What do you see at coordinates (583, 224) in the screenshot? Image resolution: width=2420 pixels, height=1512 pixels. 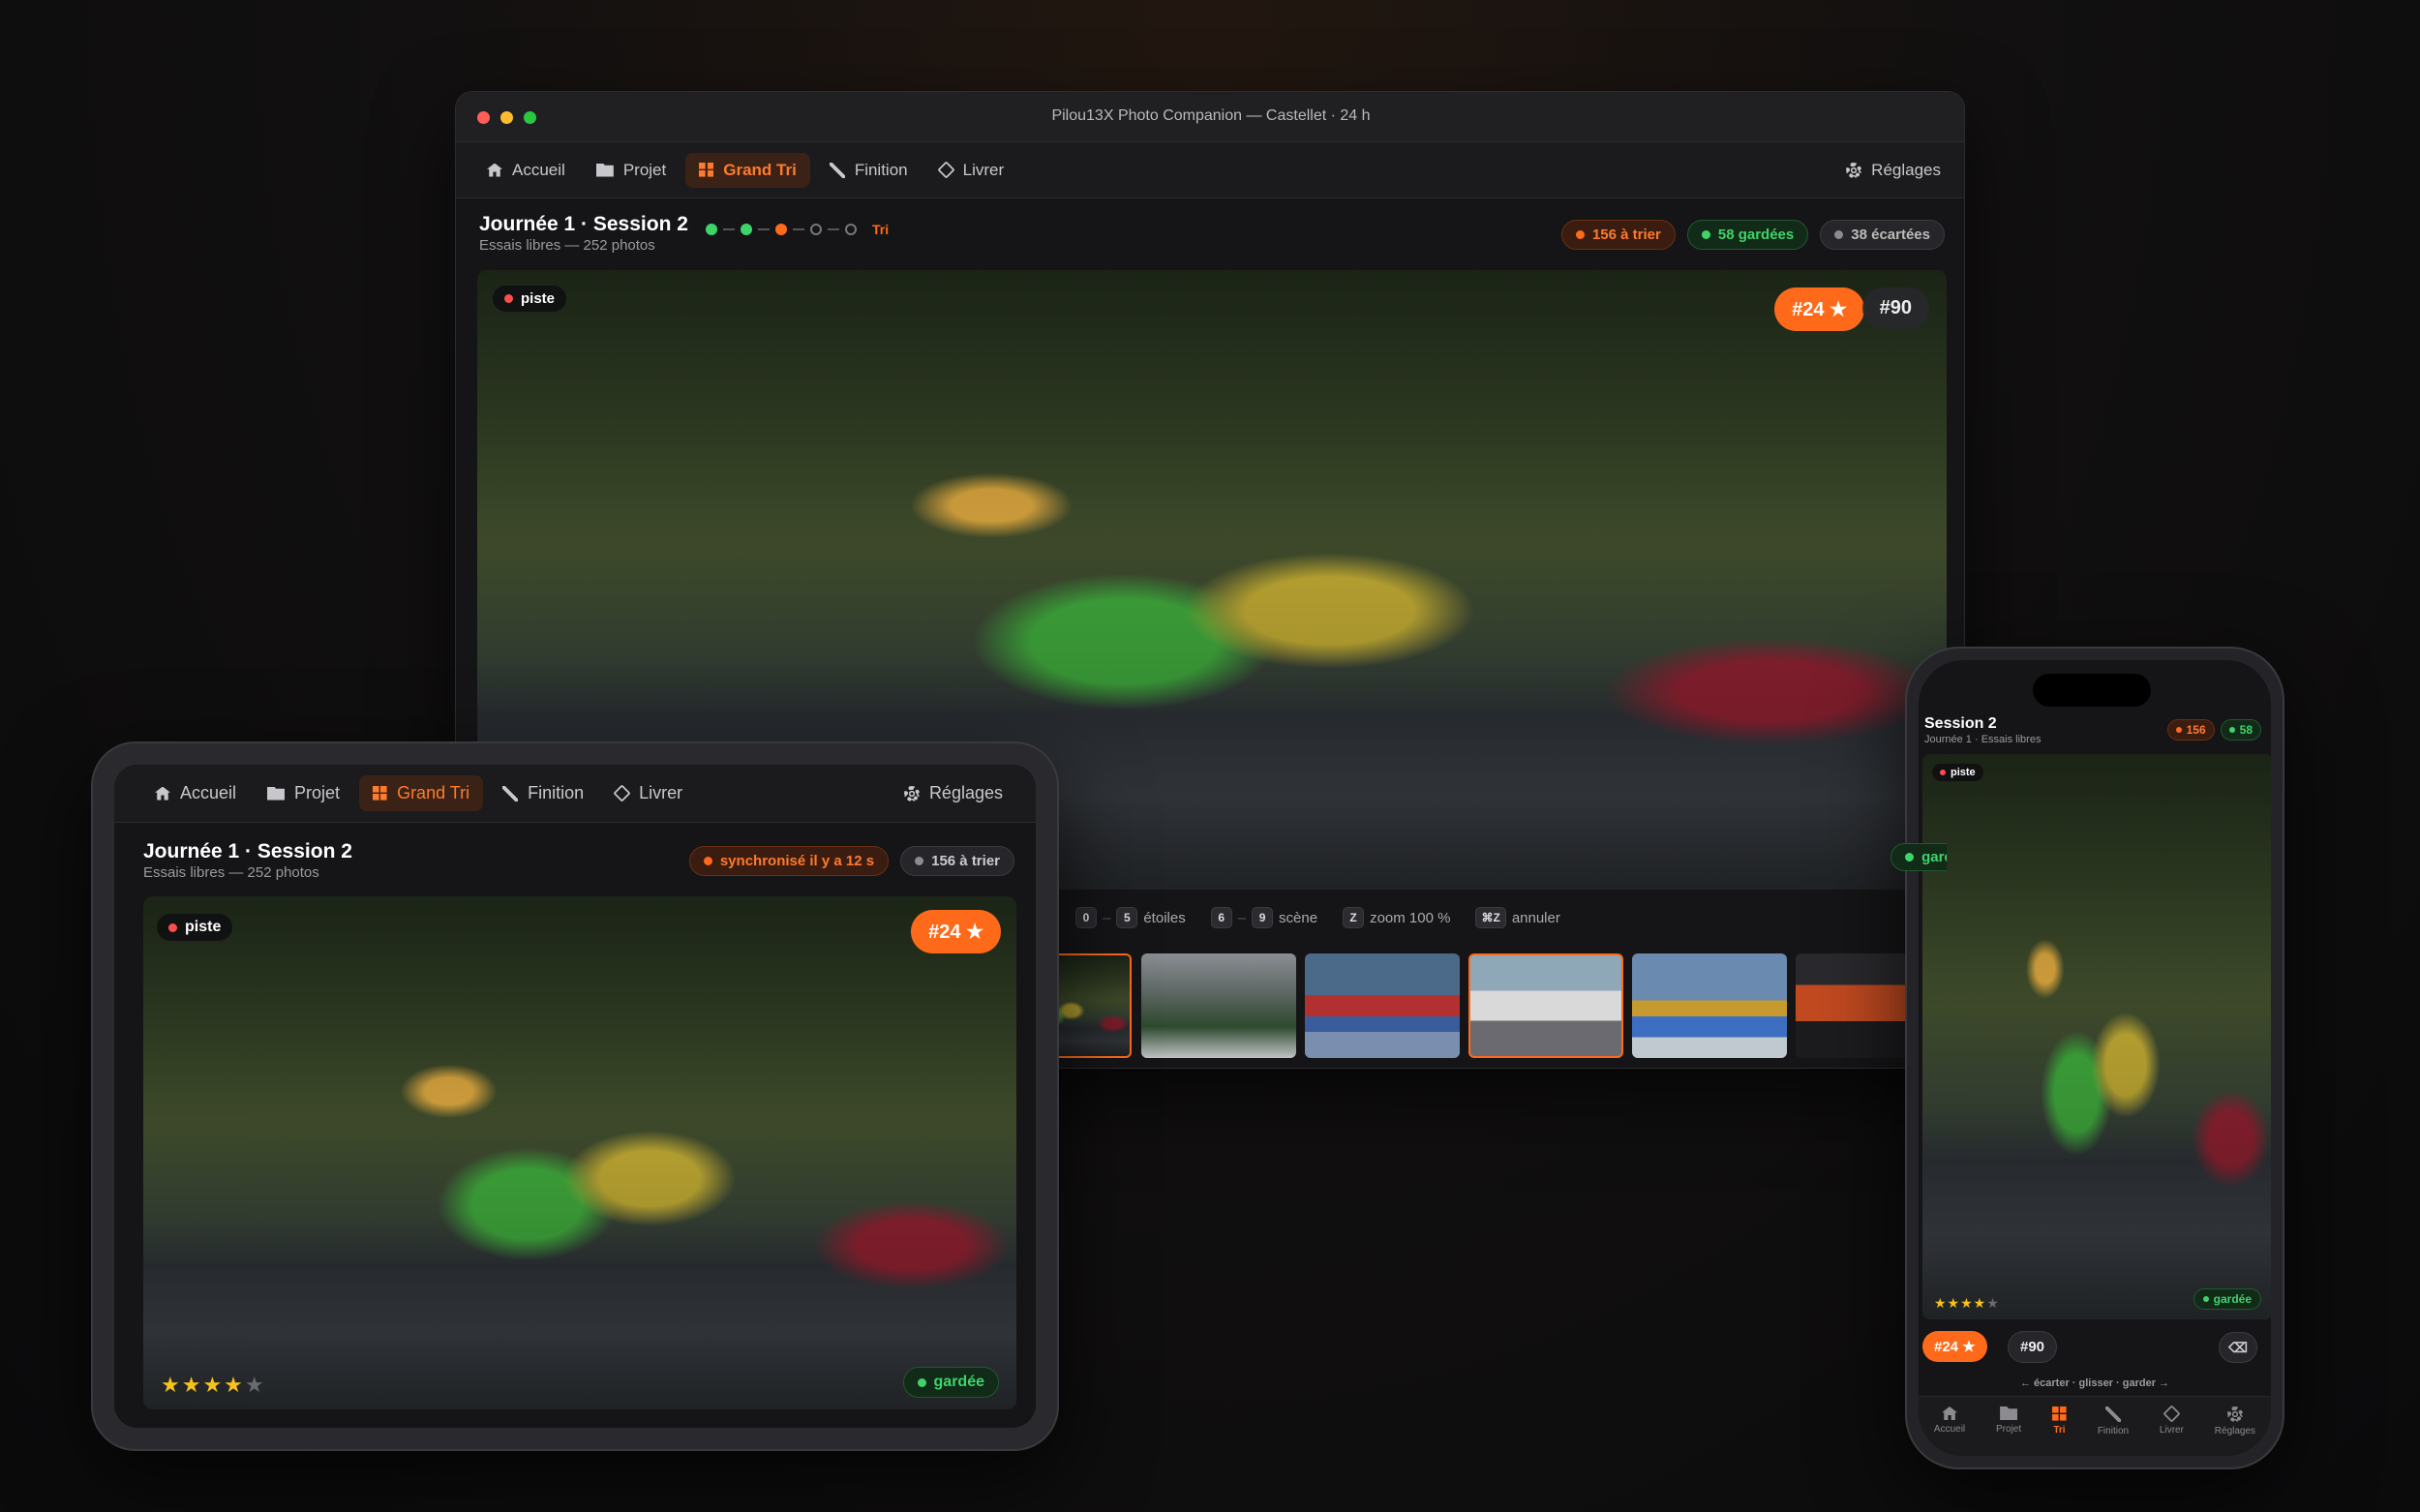 I see `session-title: Journée 1 · Session 2` at bounding box center [583, 224].